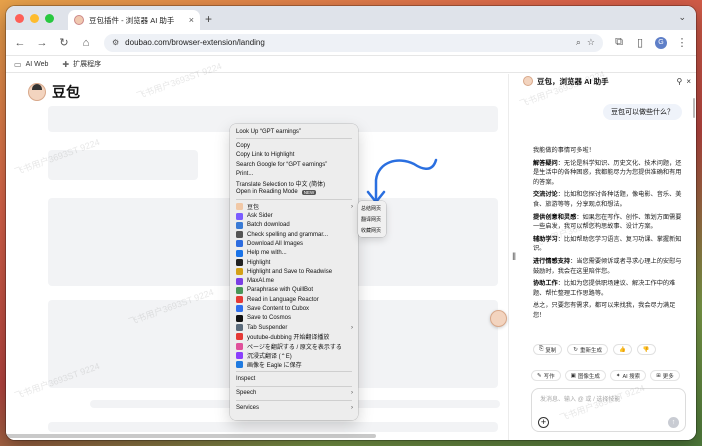 This screenshot has height=446, width=702. Describe the element at coordinates (682, 42) in the screenshot. I see `more-menu-icon: ⋮` at that location.